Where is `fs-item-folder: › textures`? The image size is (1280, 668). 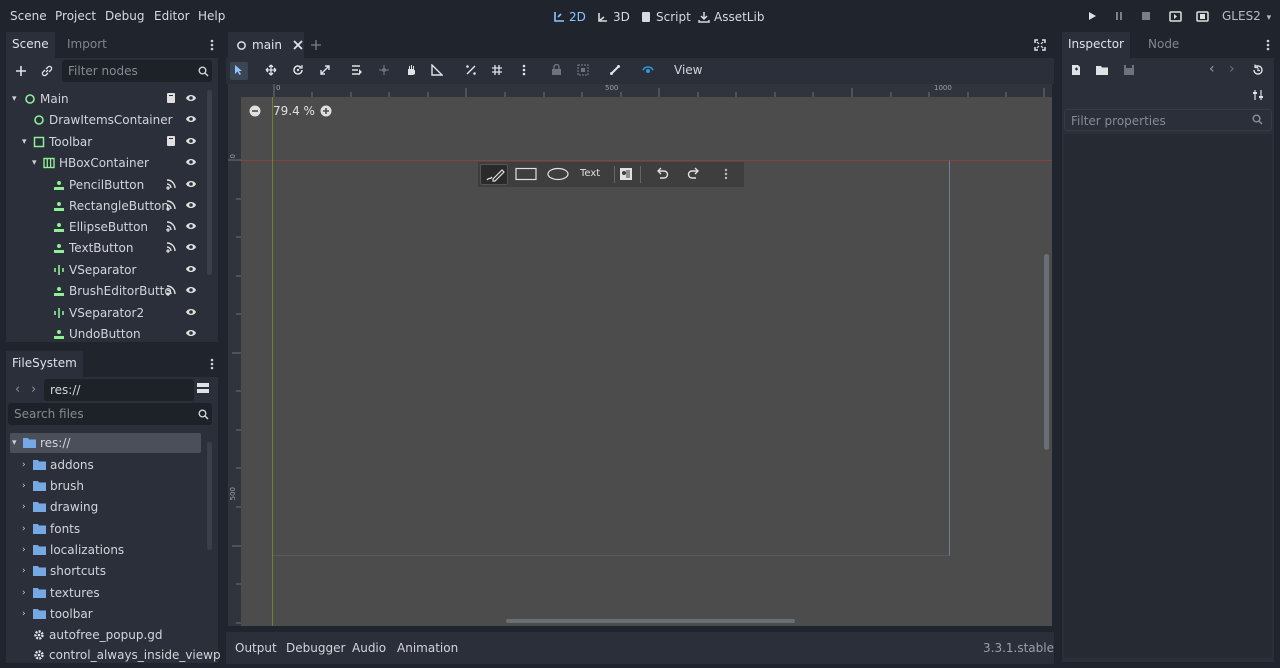 fs-item-folder: › textures is located at coordinates (61, 592).